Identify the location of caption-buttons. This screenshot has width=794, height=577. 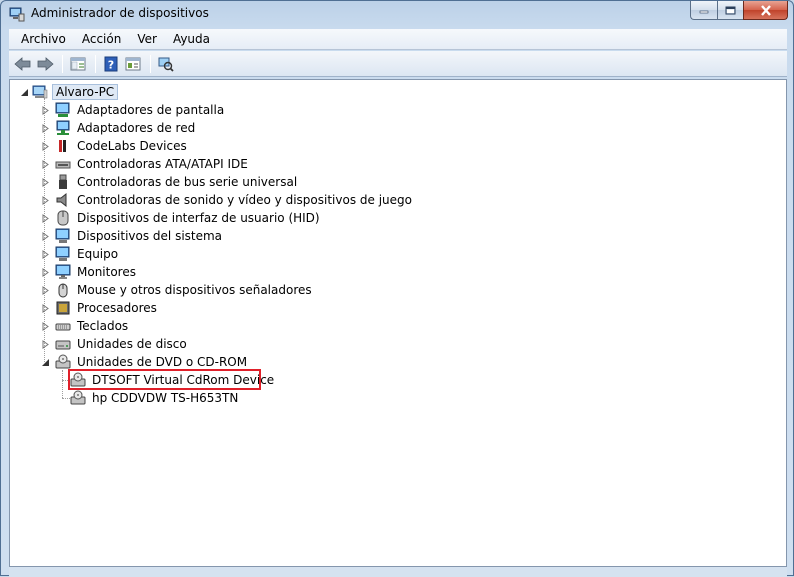
(739, 11).